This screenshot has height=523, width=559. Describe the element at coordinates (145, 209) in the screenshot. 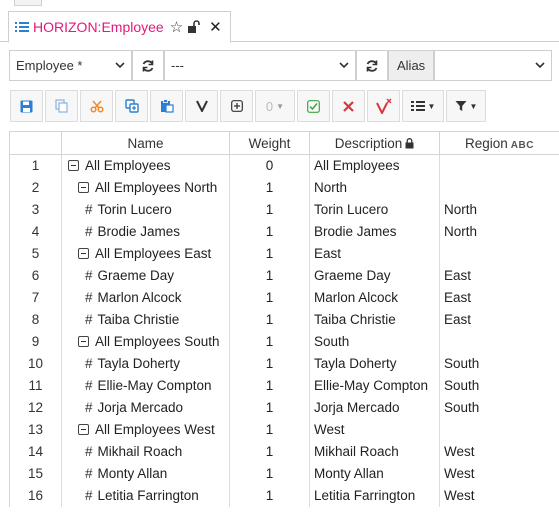

I see `element-name-cell: # Torin Lucero` at that location.